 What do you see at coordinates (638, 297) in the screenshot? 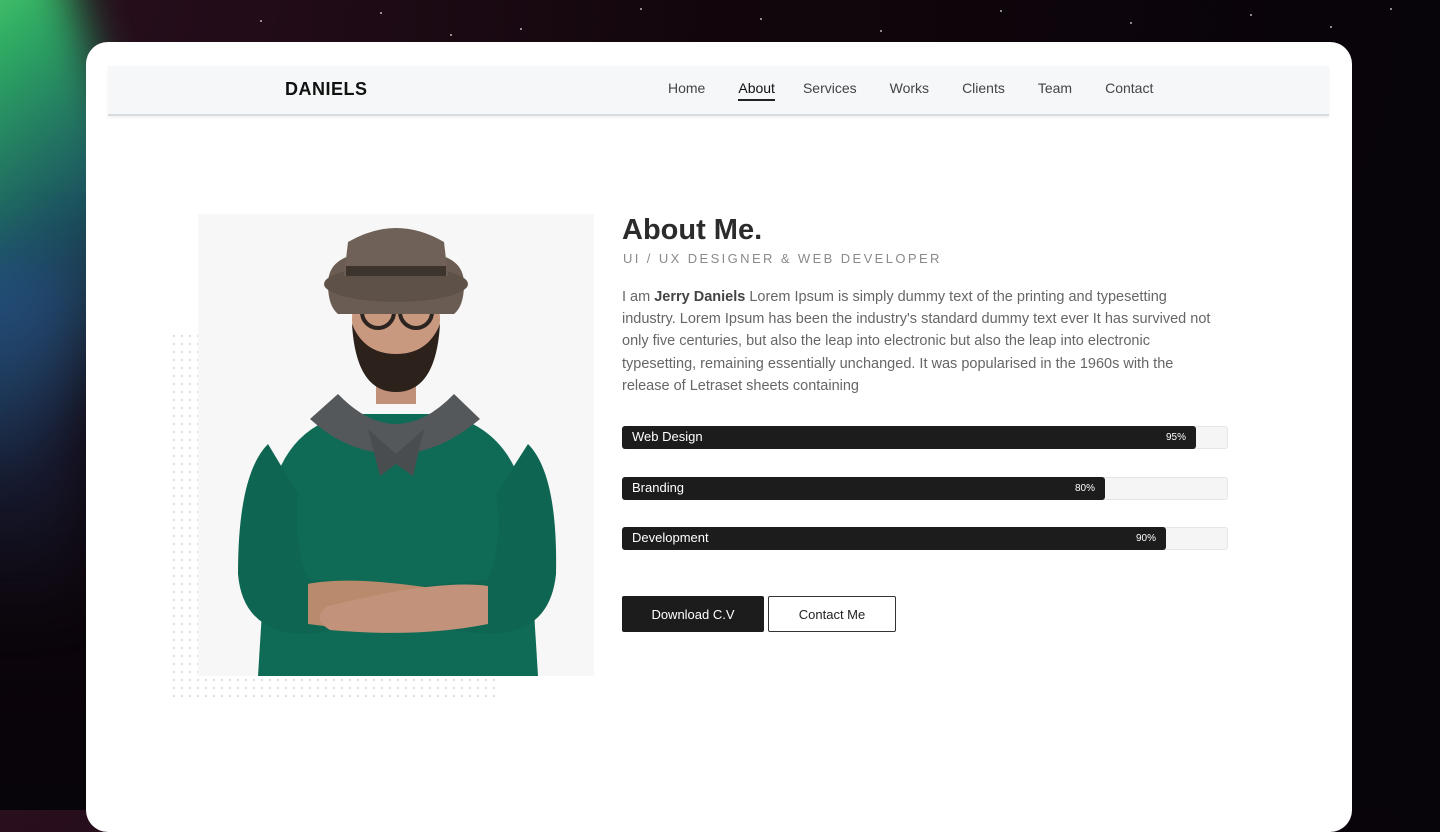
I see `bio-prefix: I am` at bounding box center [638, 297].